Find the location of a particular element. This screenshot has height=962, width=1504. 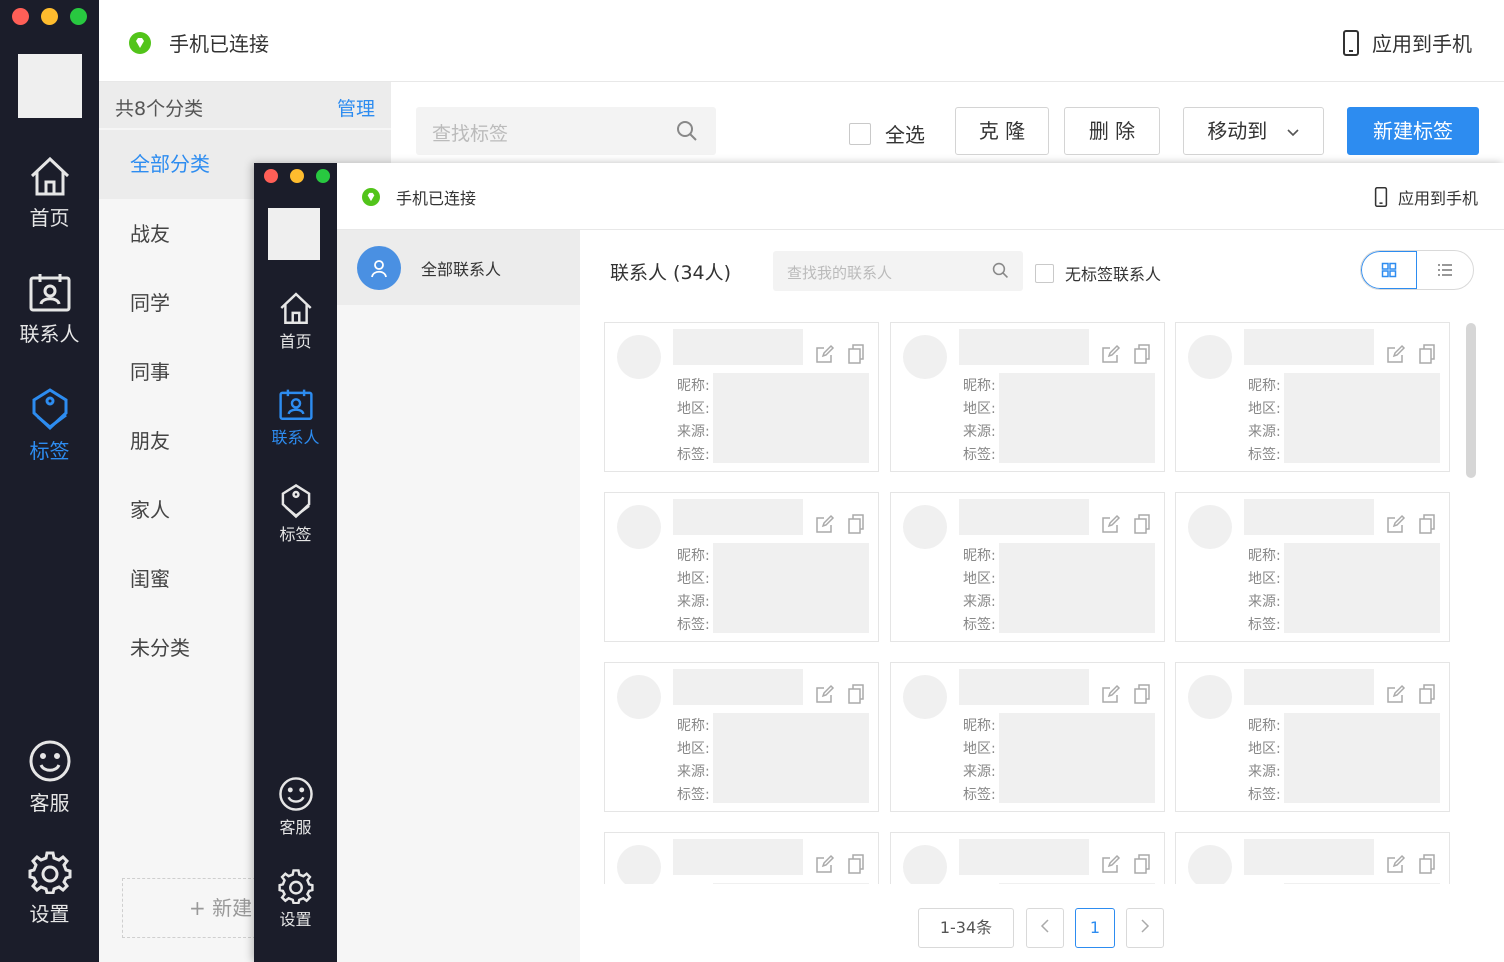

contacts-icon is located at coordinates (49, 293).